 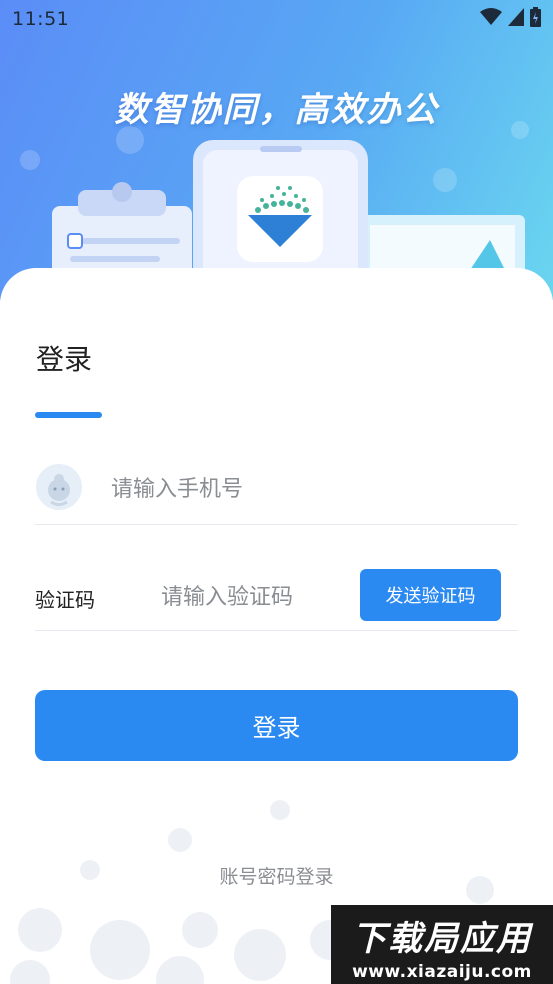 I want to click on phone-row, so click(x=276, y=492).